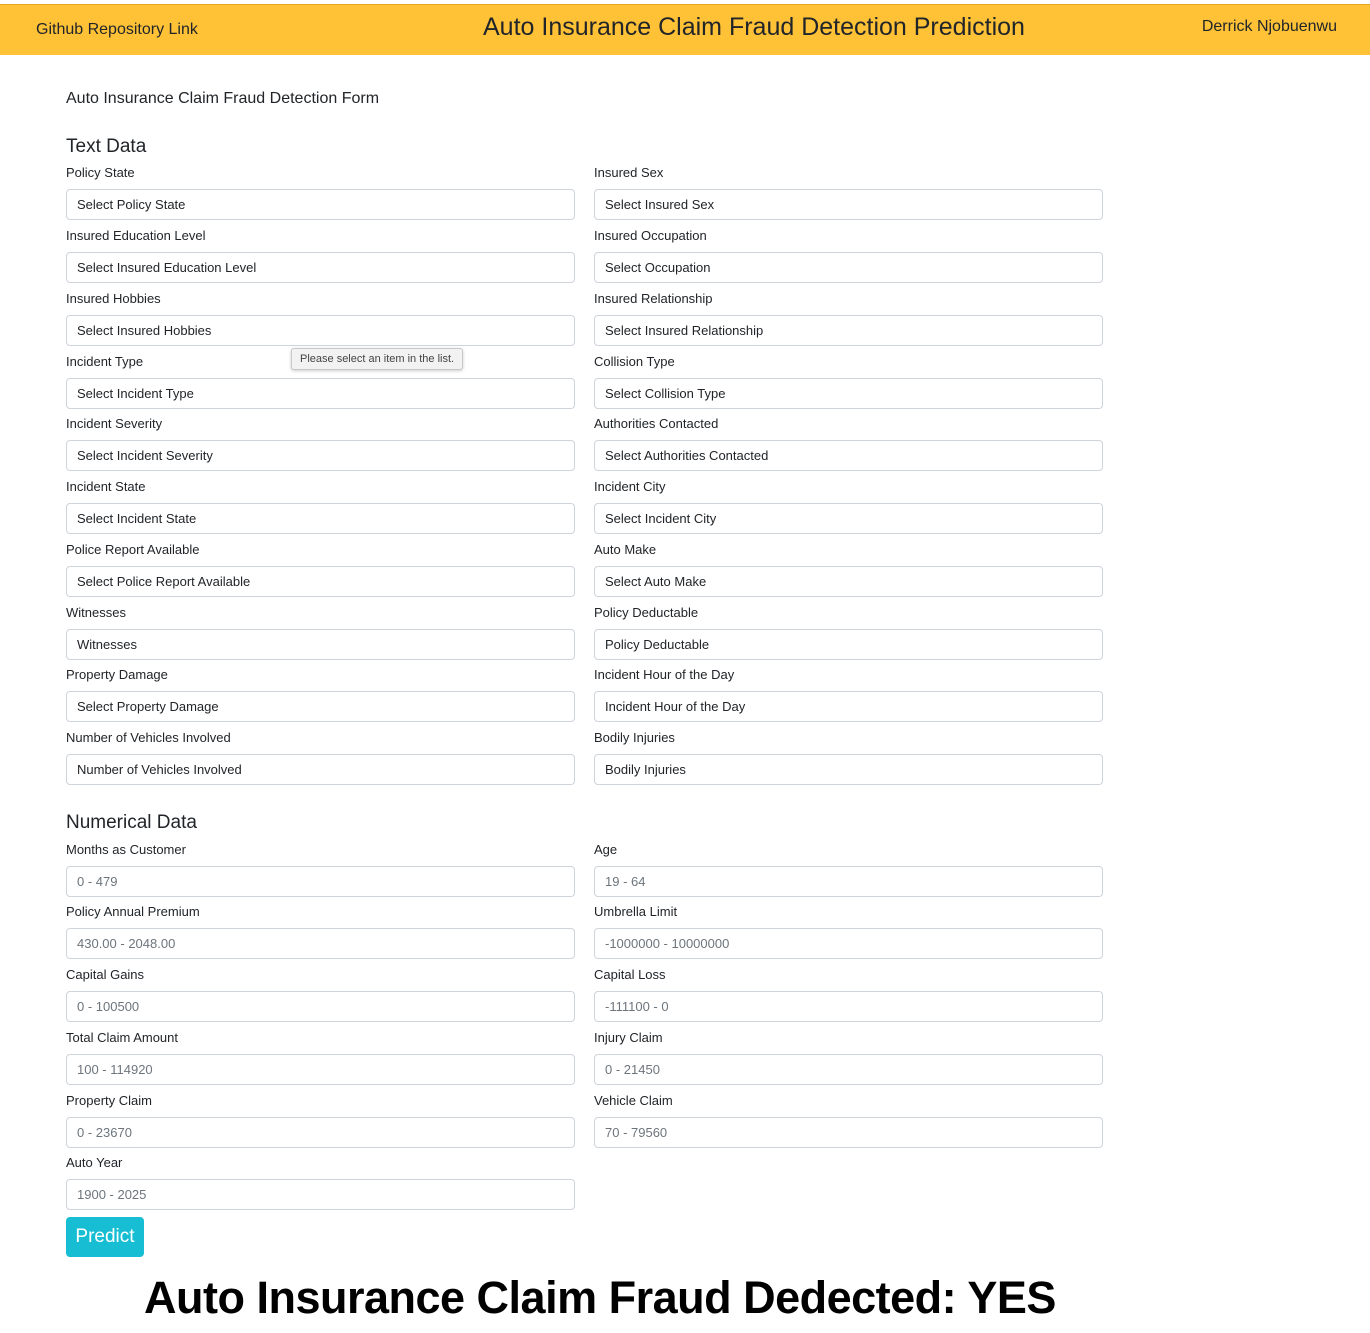 This screenshot has width=1370, height=1333. I want to click on field-label: Auto Make, so click(625, 549).